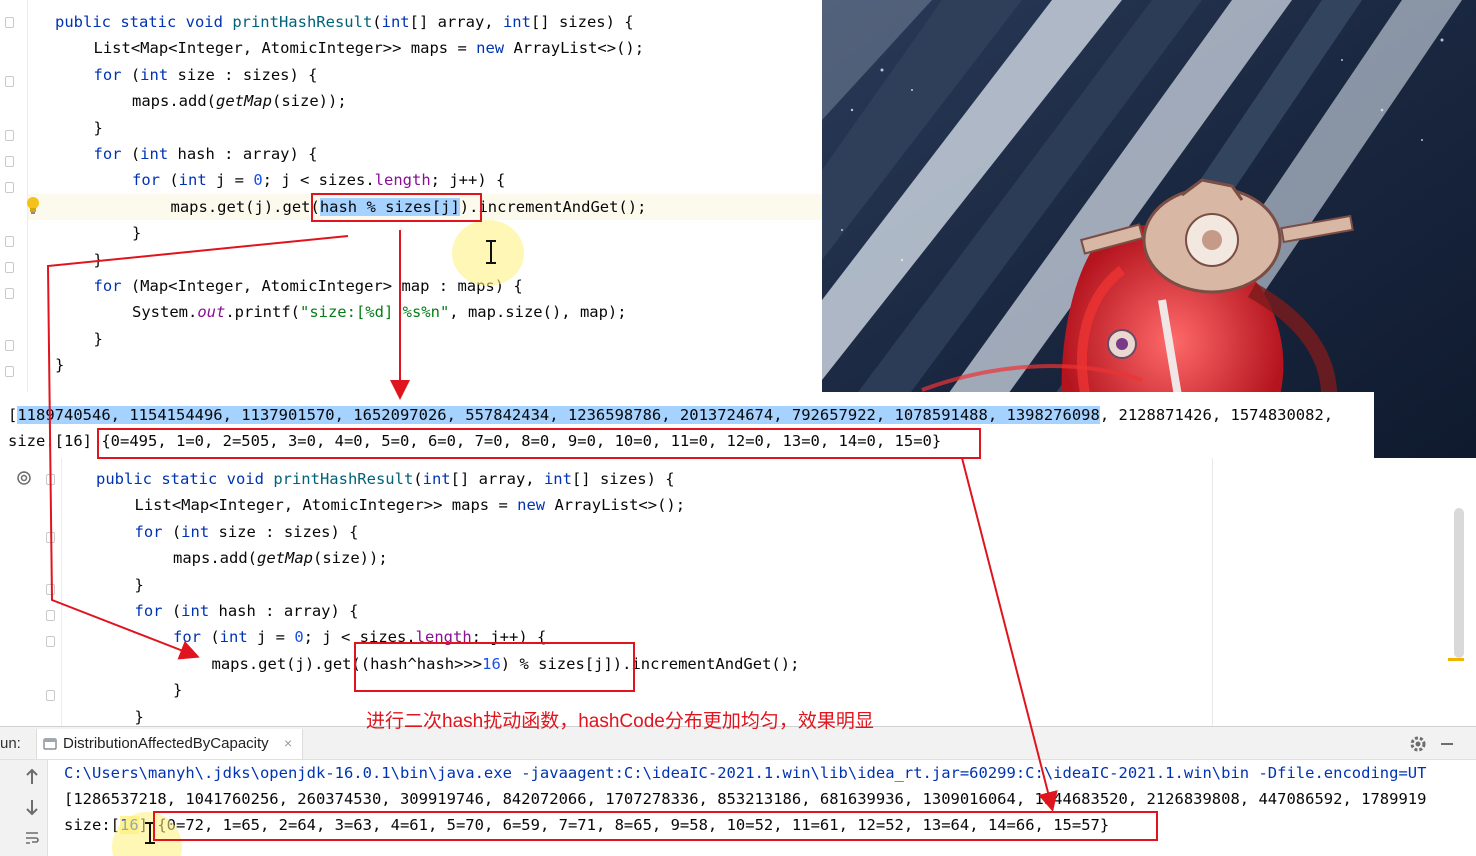 The width and height of the screenshot is (1476, 856). Describe the element at coordinates (24, 478) in the screenshot. I see `at-icon` at that location.